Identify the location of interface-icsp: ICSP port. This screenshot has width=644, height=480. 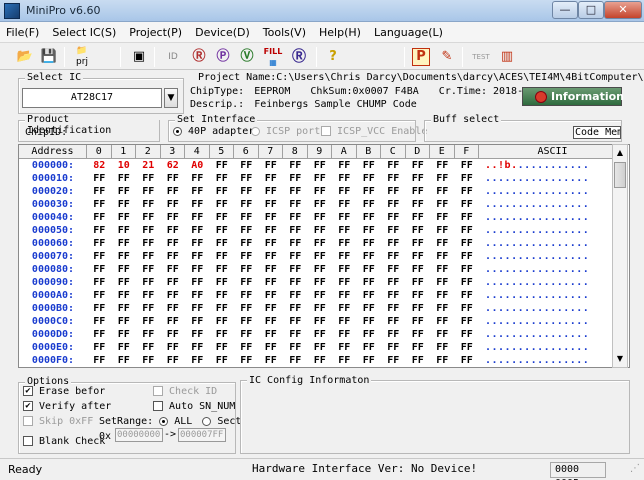
(285, 131).